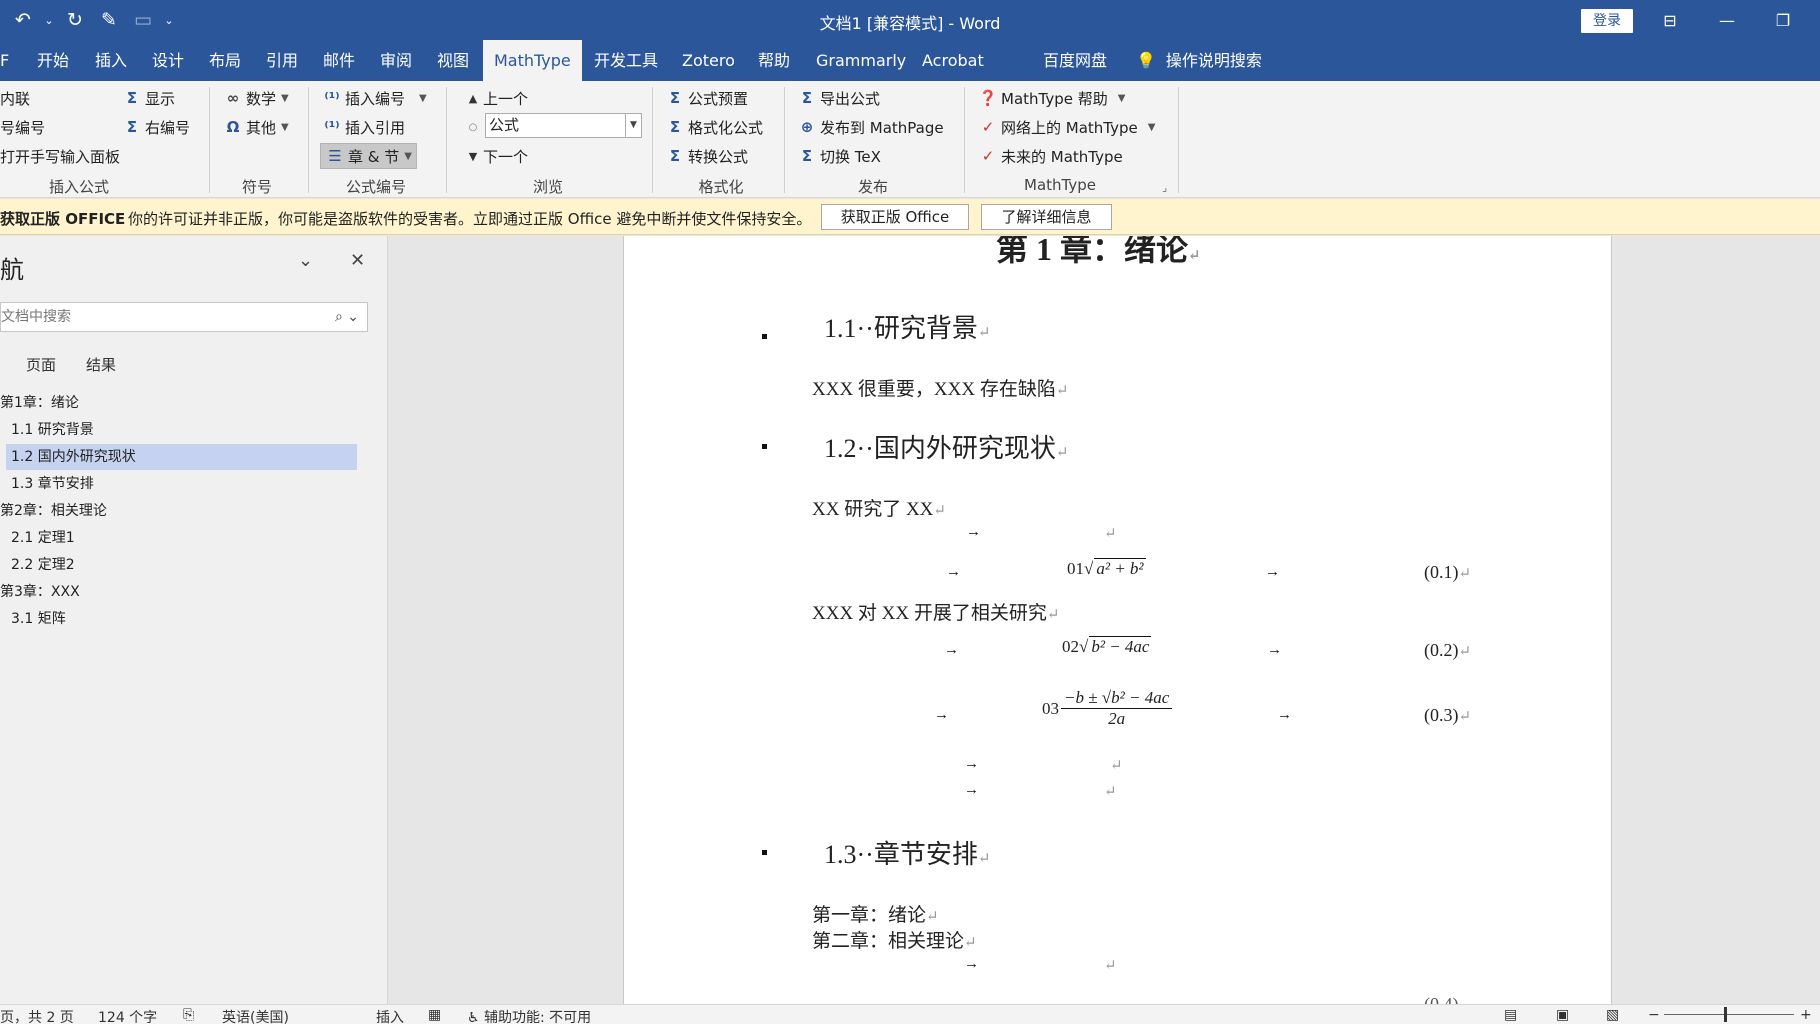 The width and height of the screenshot is (1820, 1024). Describe the element at coordinates (184, 317) in the screenshot. I see `nav-search-input: 文档中搜索 ⌕ ⌄` at that location.